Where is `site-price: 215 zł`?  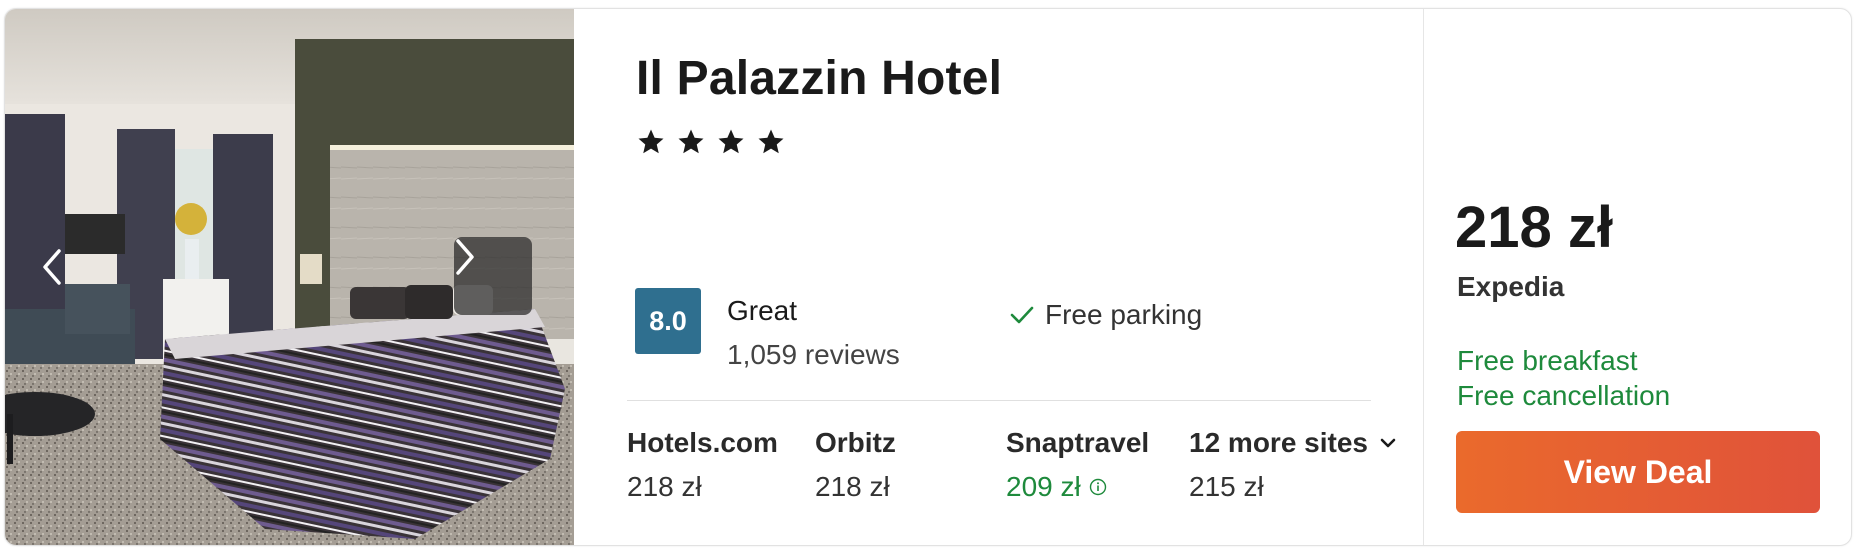 site-price: 215 zł is located at coordinates (1226, 486).